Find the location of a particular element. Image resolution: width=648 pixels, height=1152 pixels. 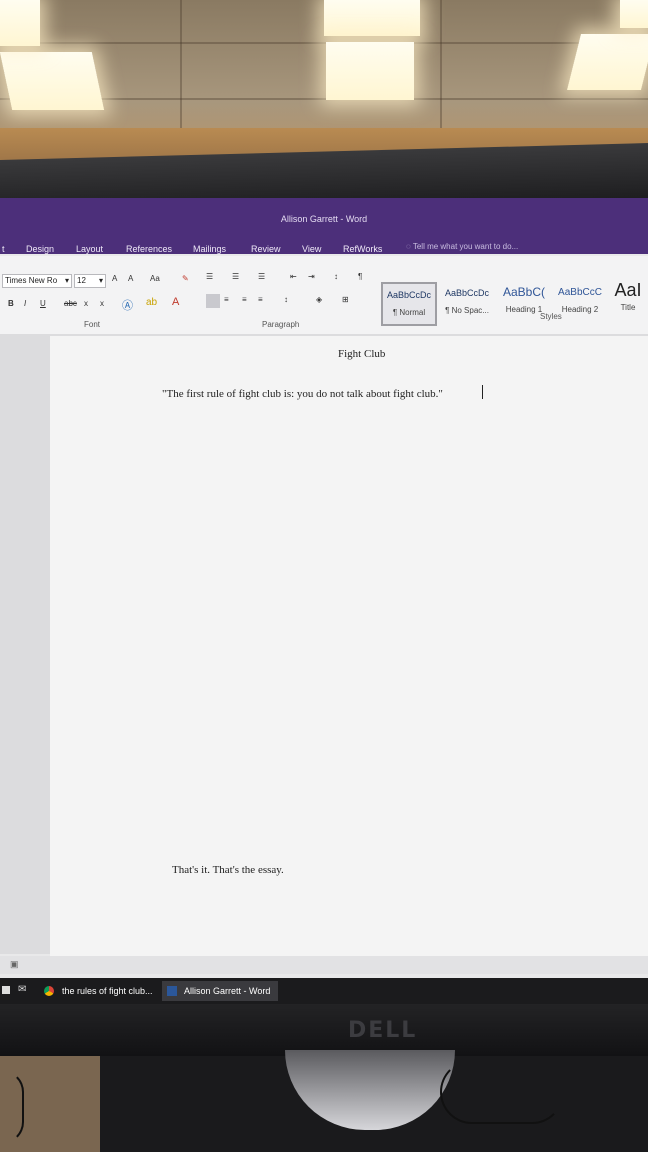

task-view-icon is located at coordinates (6, 990).